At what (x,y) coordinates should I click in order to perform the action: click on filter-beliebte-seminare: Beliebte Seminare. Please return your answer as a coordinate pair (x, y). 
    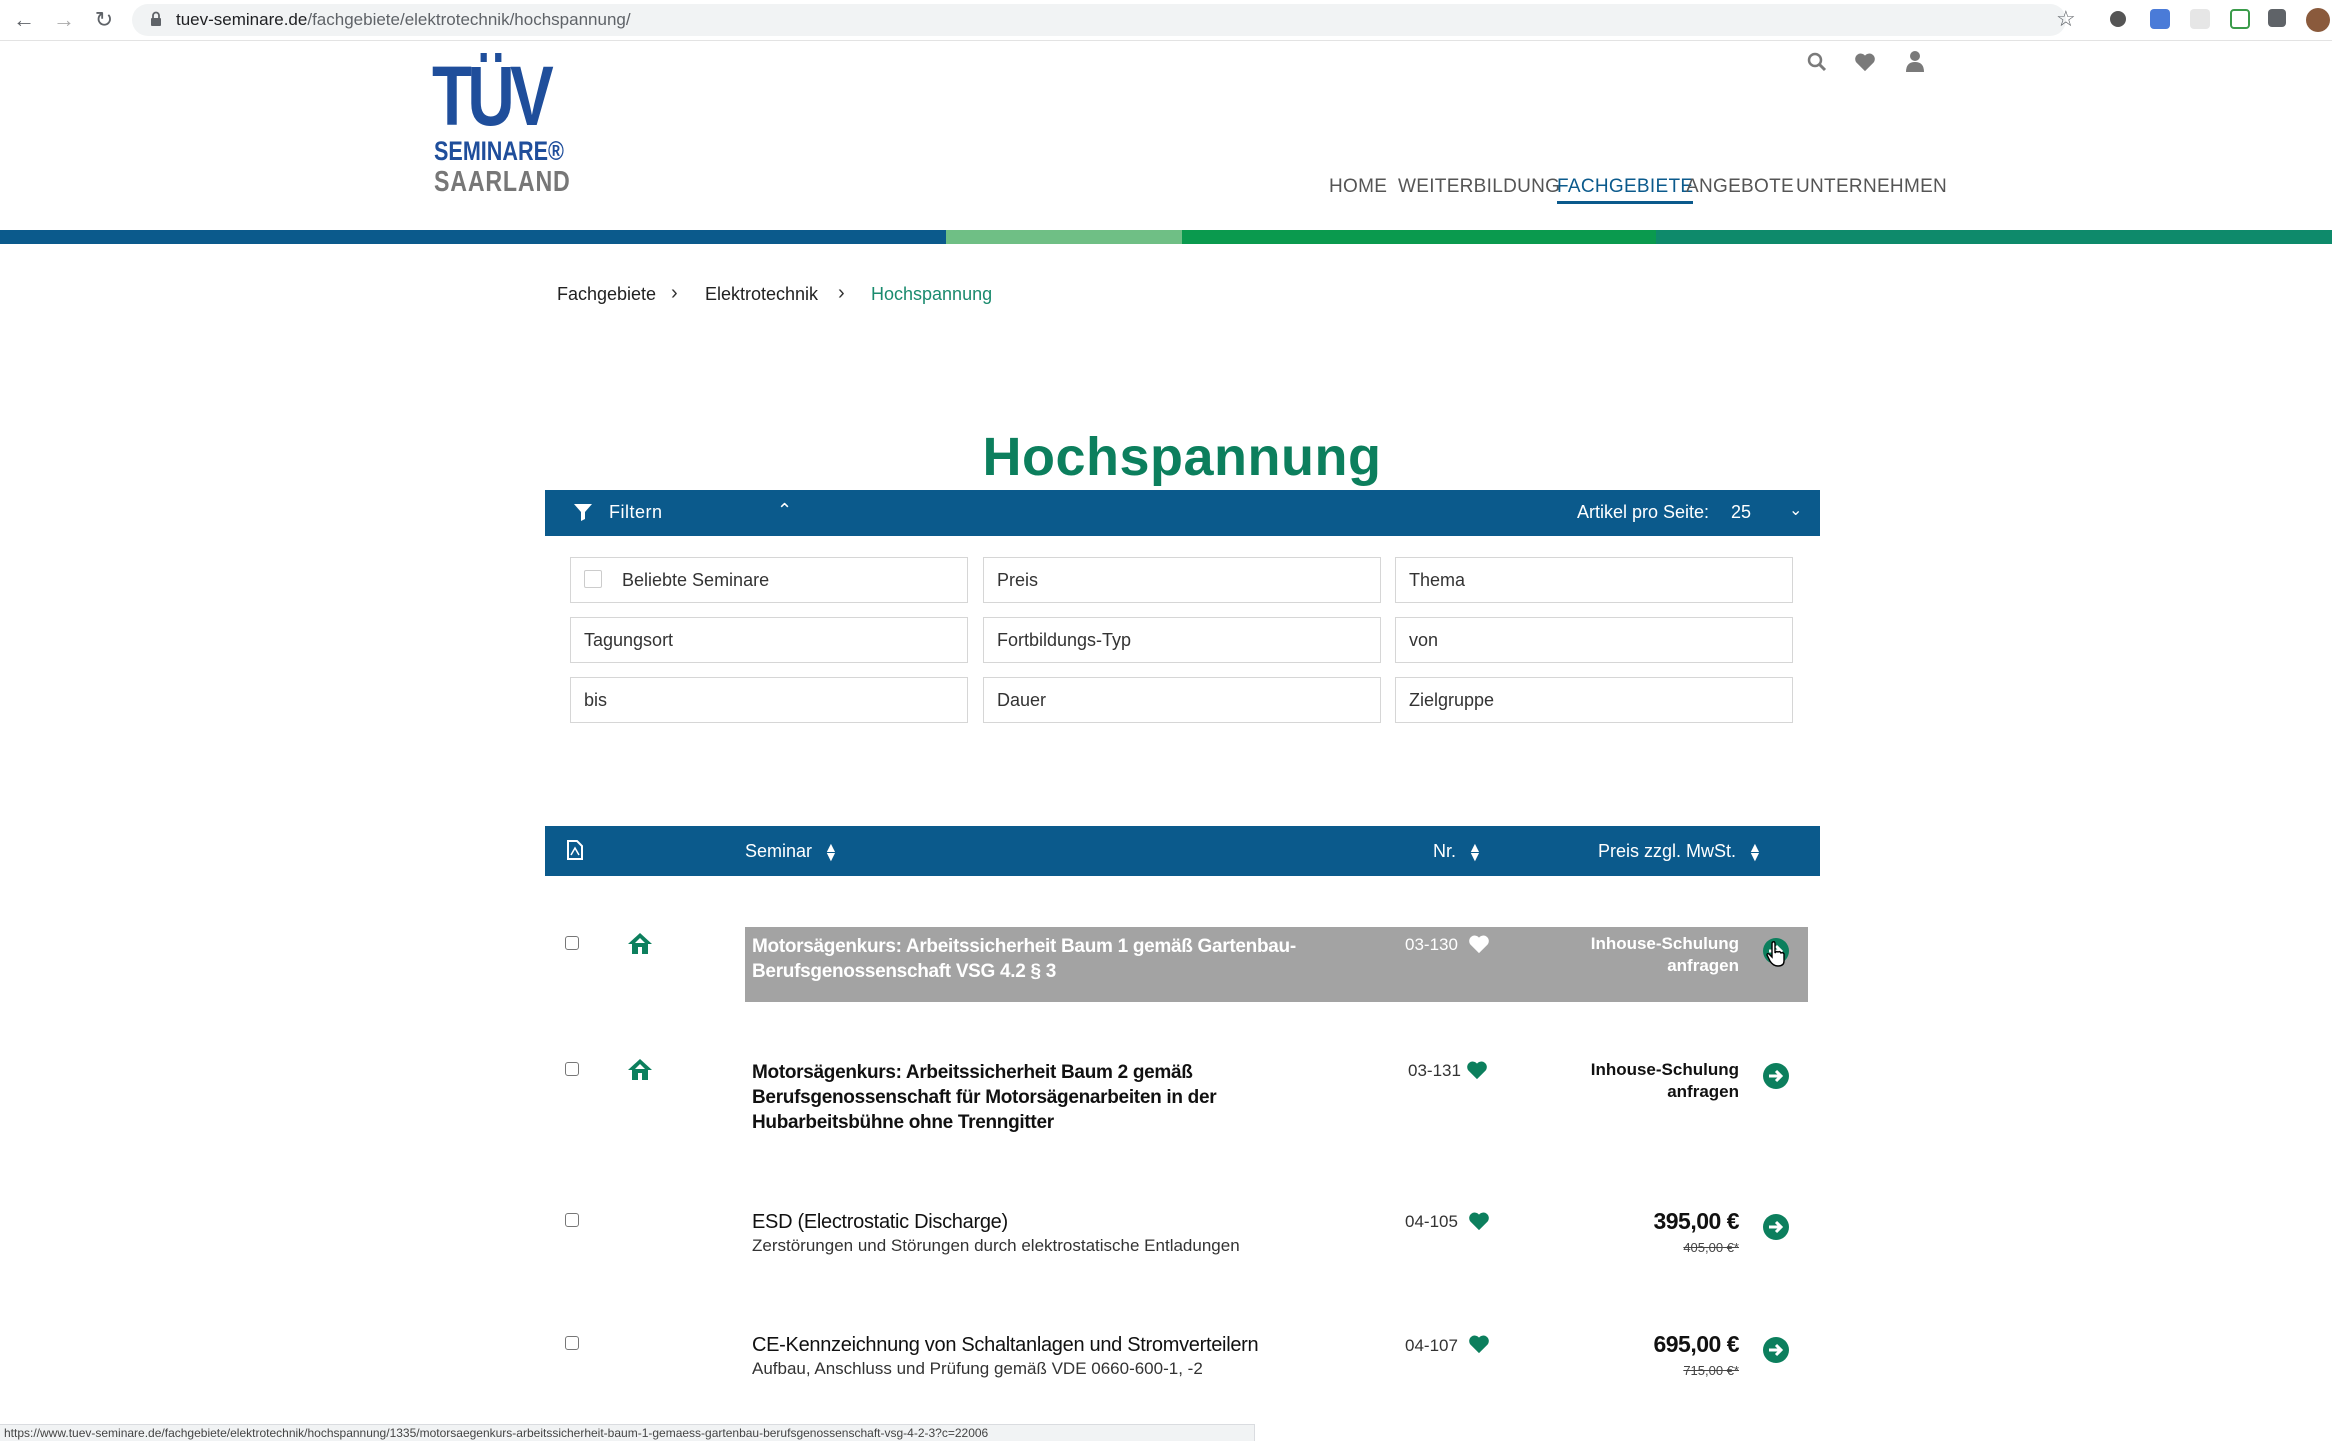
    Looking at the image, I should click on (769, 580).